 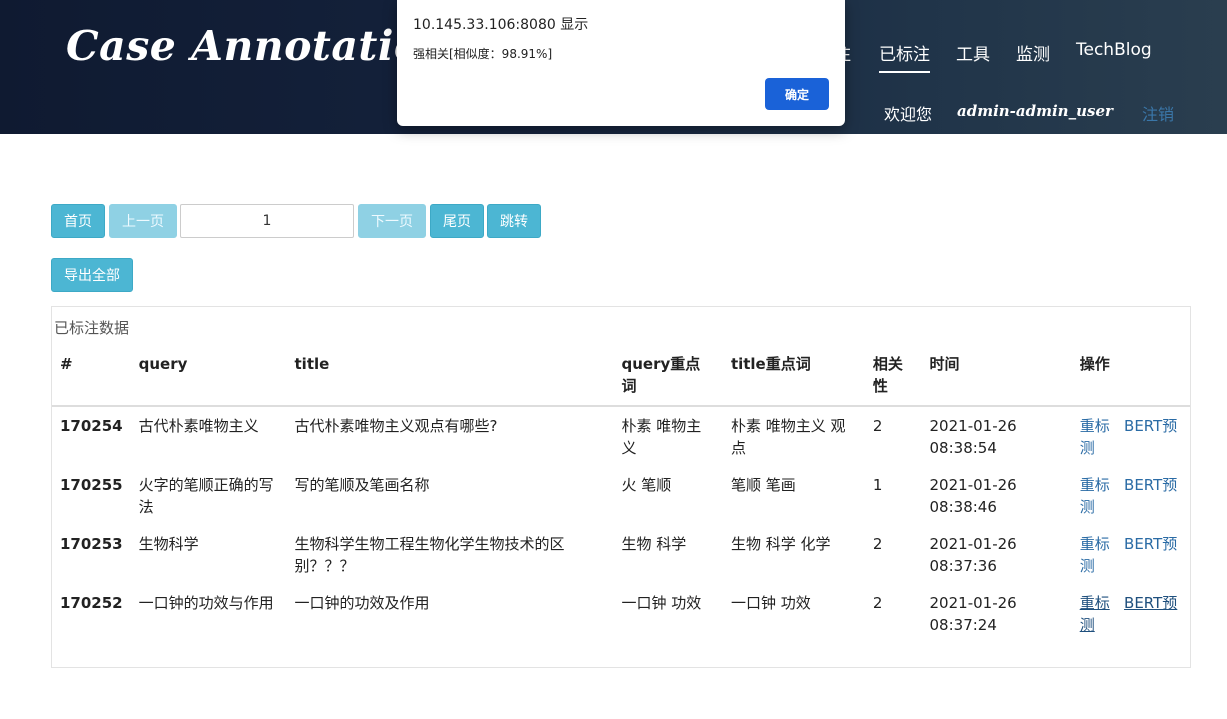 I want to click on col-header-time: 时间, so click(x=996, y=376).